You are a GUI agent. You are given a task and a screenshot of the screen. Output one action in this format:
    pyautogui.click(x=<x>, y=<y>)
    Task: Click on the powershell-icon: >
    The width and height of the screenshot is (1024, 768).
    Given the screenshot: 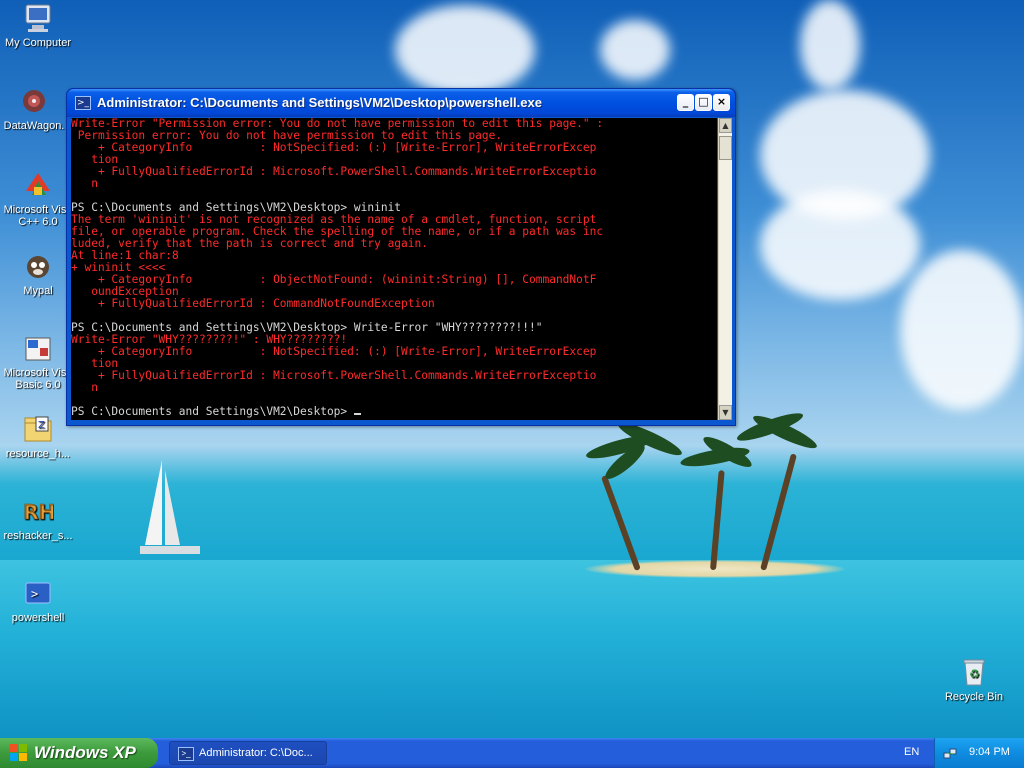 What is the action you would take?
    pyautogui.click(x=38, y=593)
    